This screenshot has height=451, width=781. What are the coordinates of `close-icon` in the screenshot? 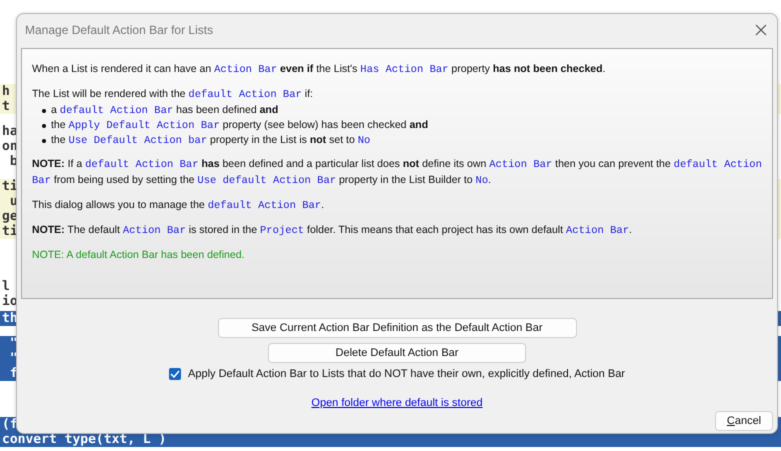 It's located at (761, 30).